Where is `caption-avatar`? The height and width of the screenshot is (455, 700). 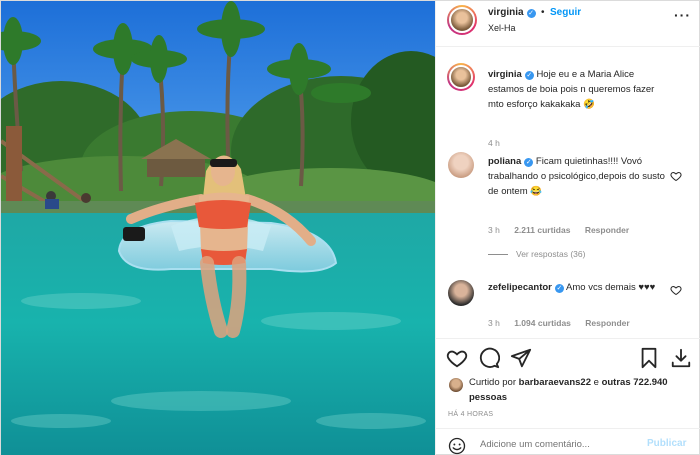
caption-avatar is located at coordinates (461, 77).